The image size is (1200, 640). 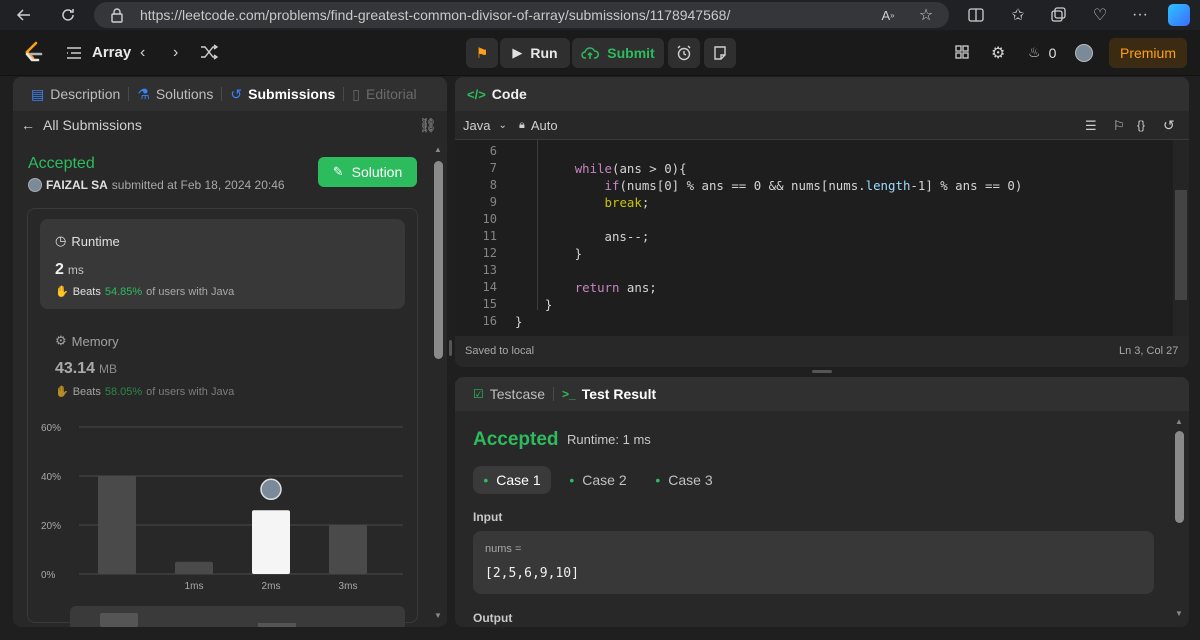 What do you see at coordinates (1140, 15) in the screenshot?
I see `more-menu-icon: ···` at bounding box center [1140, 15].